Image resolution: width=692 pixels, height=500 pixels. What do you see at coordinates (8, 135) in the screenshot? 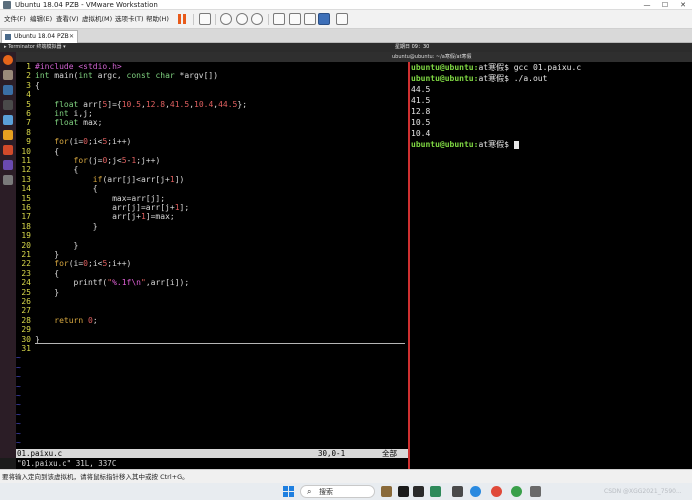
I see `impress-icon` at bounding box center [8, 135].